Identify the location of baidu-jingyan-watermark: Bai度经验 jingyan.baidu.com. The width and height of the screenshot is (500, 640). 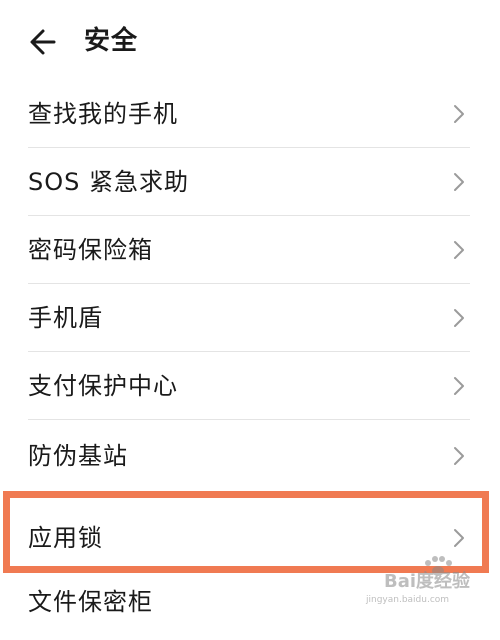
(418, 580).